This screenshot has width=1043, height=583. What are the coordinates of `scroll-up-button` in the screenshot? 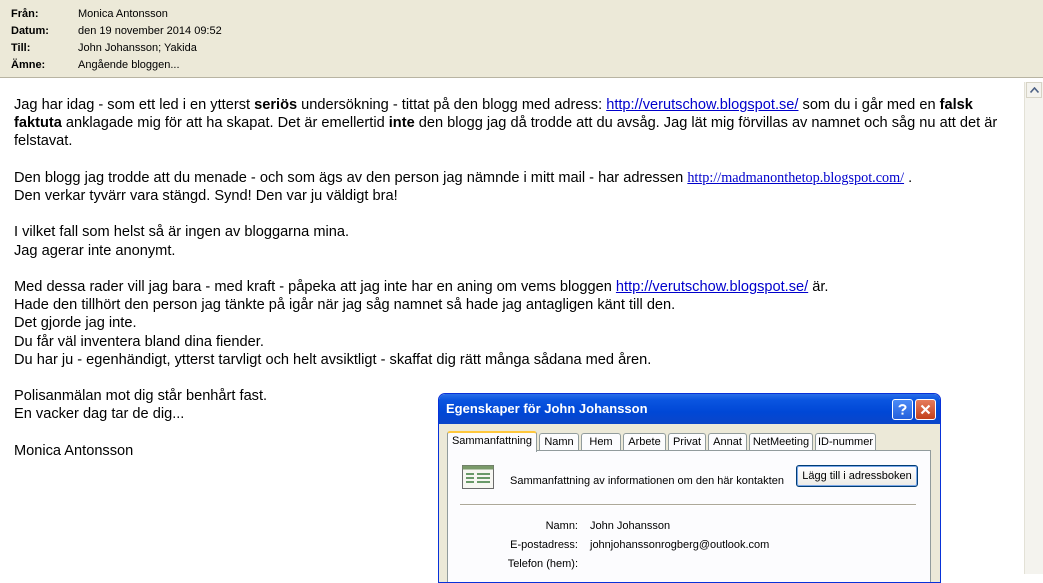 It's located at (1034, 90).